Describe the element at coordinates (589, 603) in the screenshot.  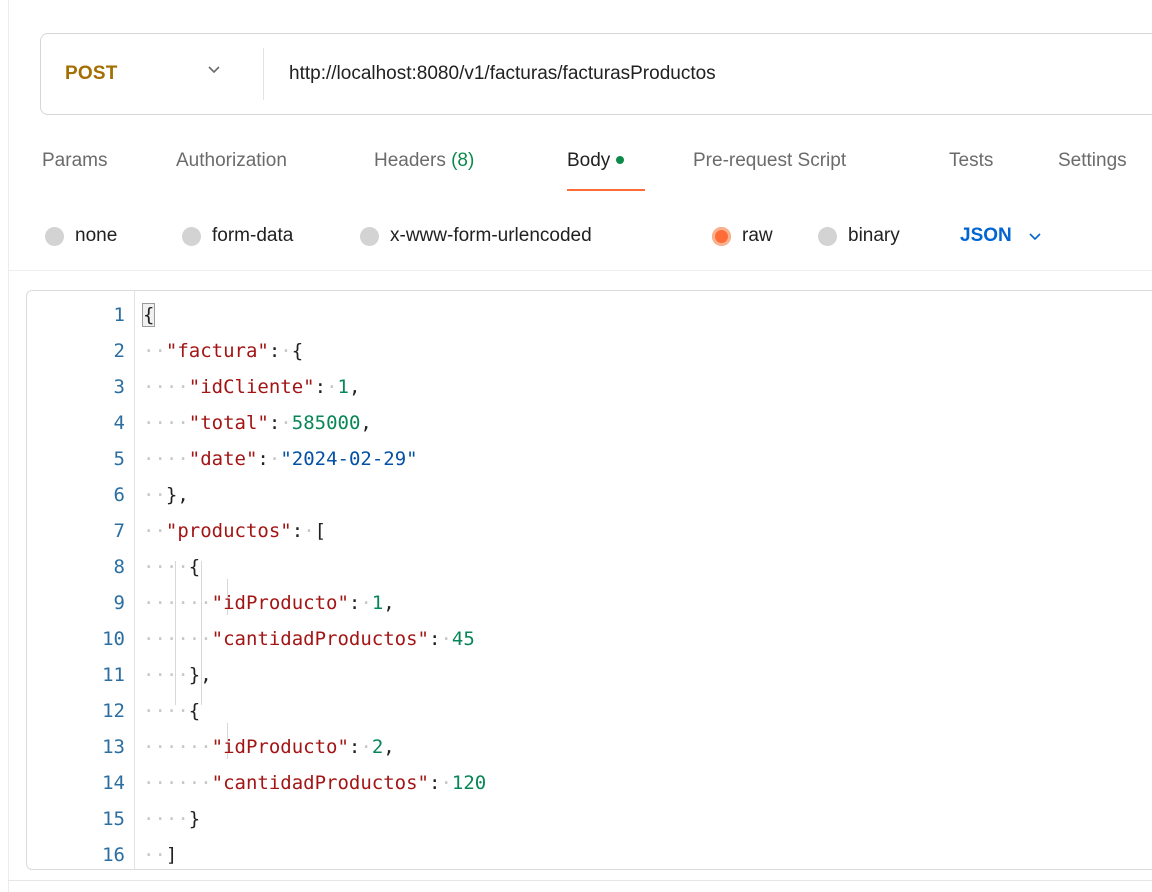
I see `code-line: 9 ······"idProducto":·1,` at that location.